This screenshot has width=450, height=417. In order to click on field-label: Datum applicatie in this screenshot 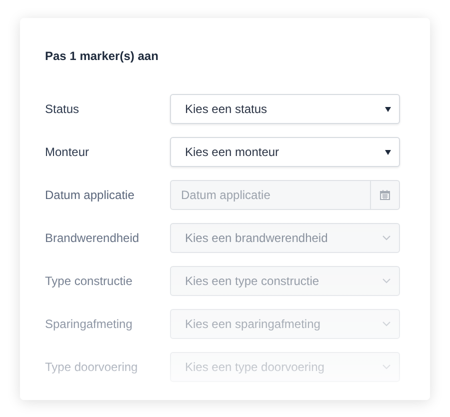, I will do `click(90, 195)`.